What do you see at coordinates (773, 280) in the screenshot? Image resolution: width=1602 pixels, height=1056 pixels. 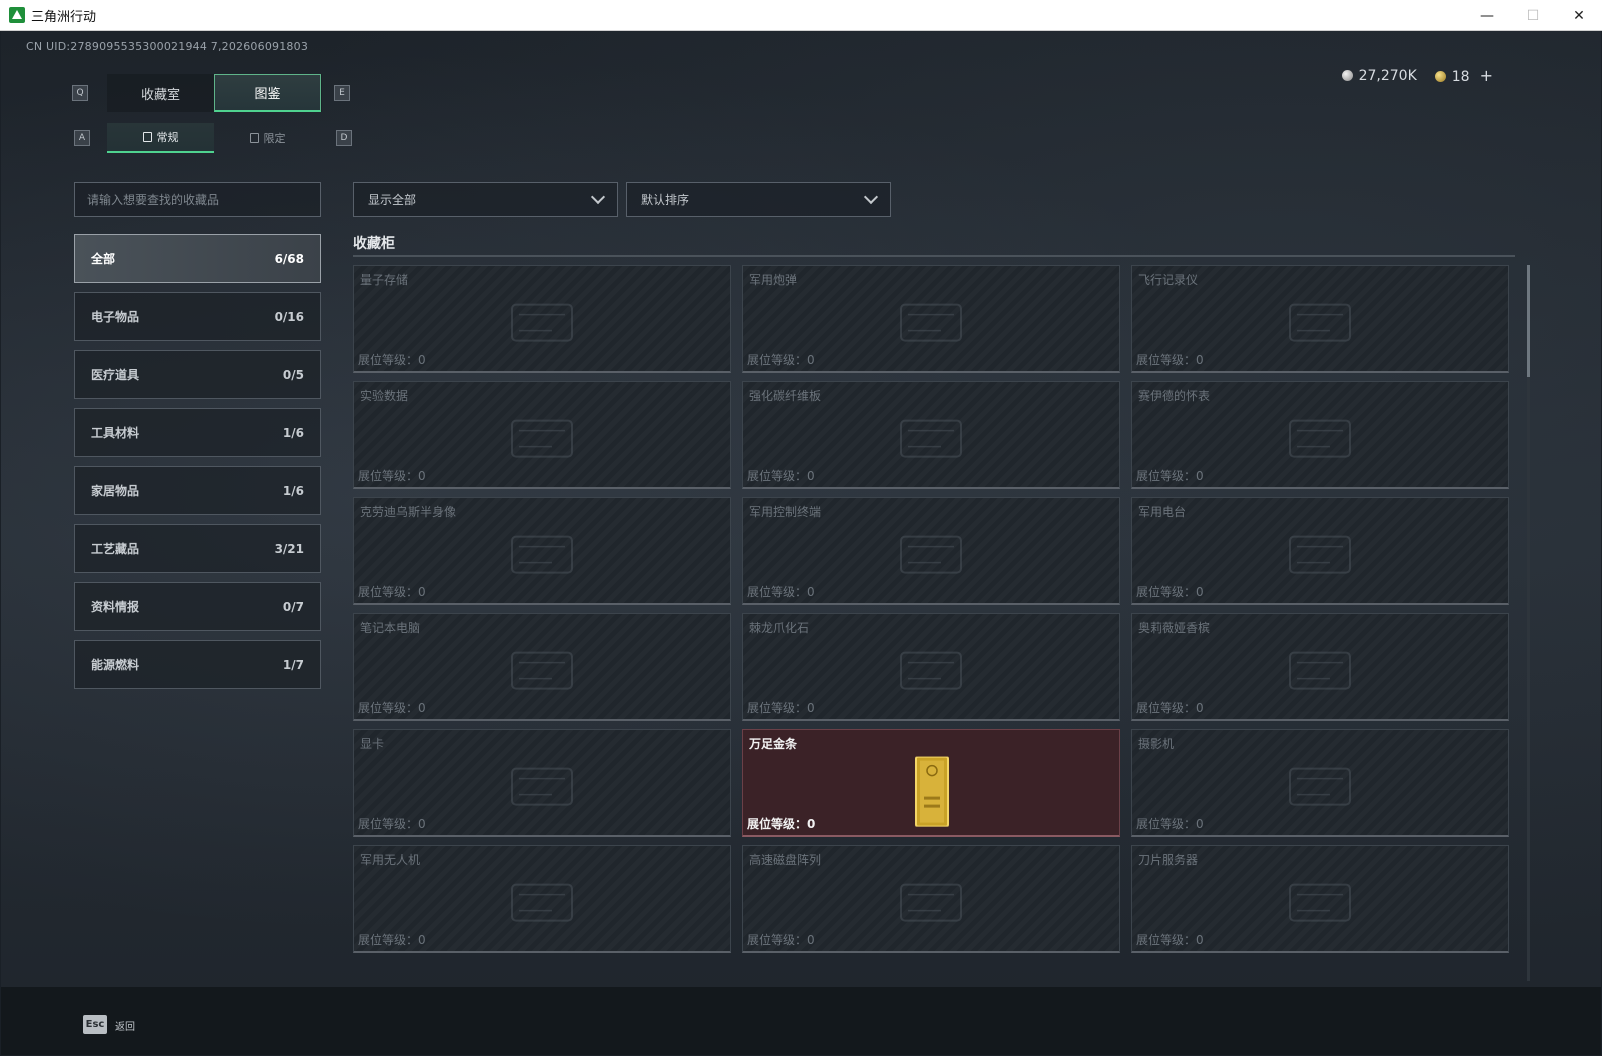 I see `item-name: 军用炮弹` at bounding box center [773, 280].